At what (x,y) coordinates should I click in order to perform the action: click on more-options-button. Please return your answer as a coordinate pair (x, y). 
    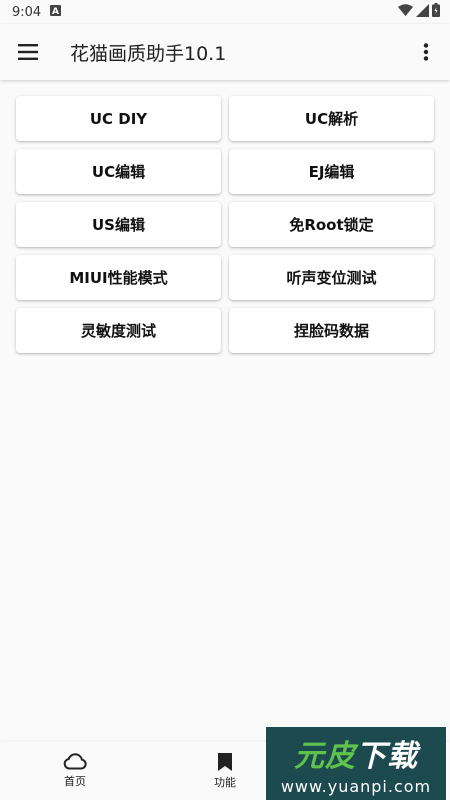
    Looking at the image, I should click on (426, 52).